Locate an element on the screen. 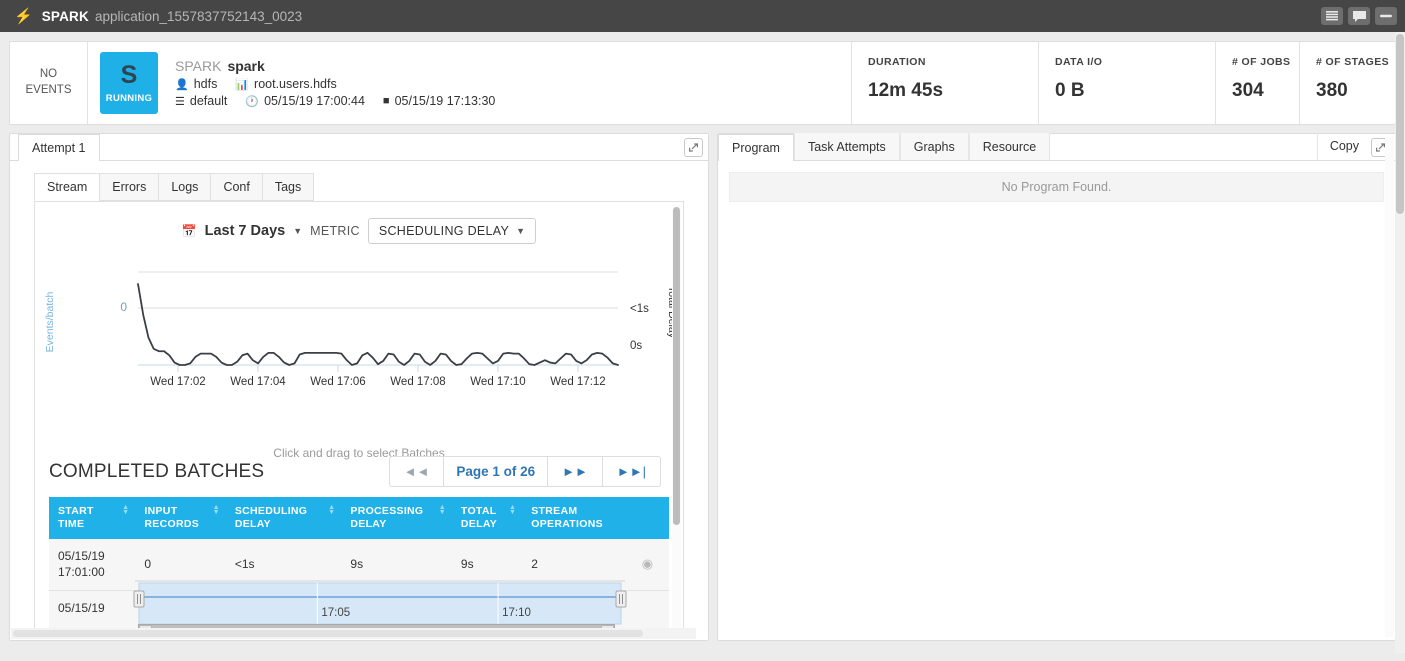 Image resolution: width=1405 pixels, height=661 pixels. stat-data-io-value: 0 B is located at coordinates (1070, 90).